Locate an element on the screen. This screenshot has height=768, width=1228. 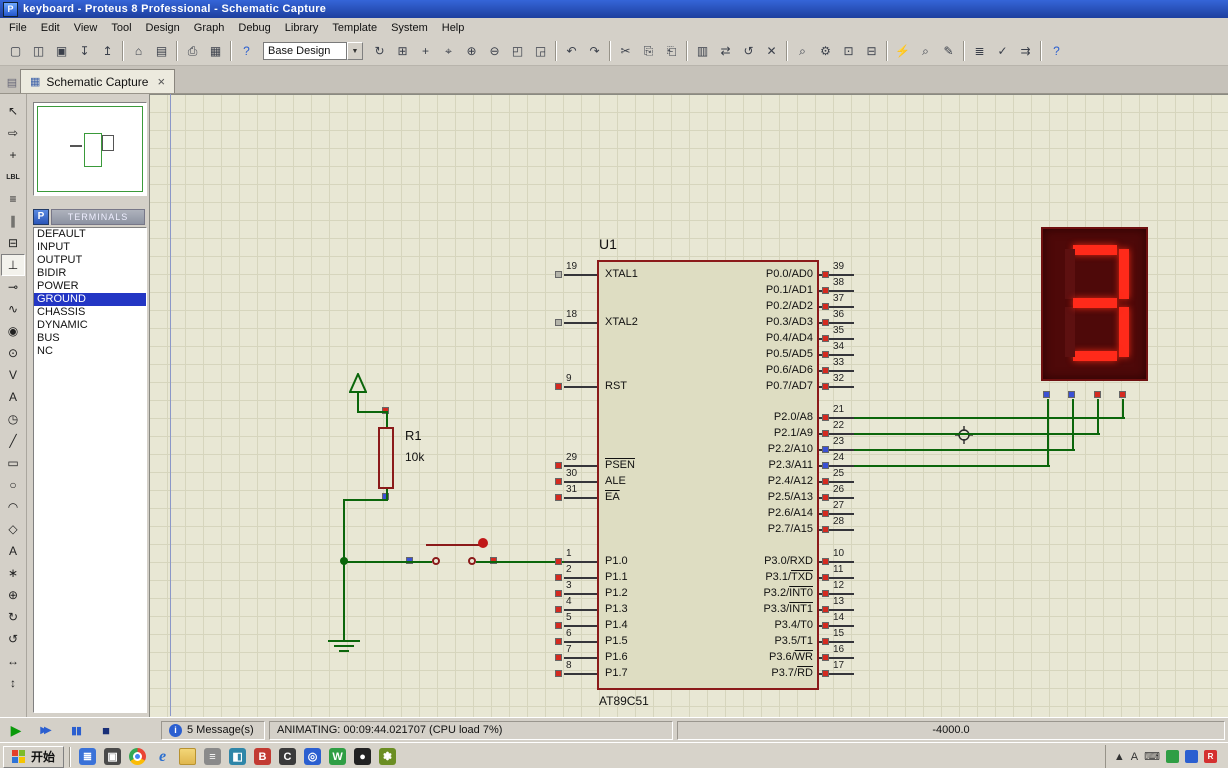
netlist-compiler-button: ⇉ is located at coordinates (1025, 51).